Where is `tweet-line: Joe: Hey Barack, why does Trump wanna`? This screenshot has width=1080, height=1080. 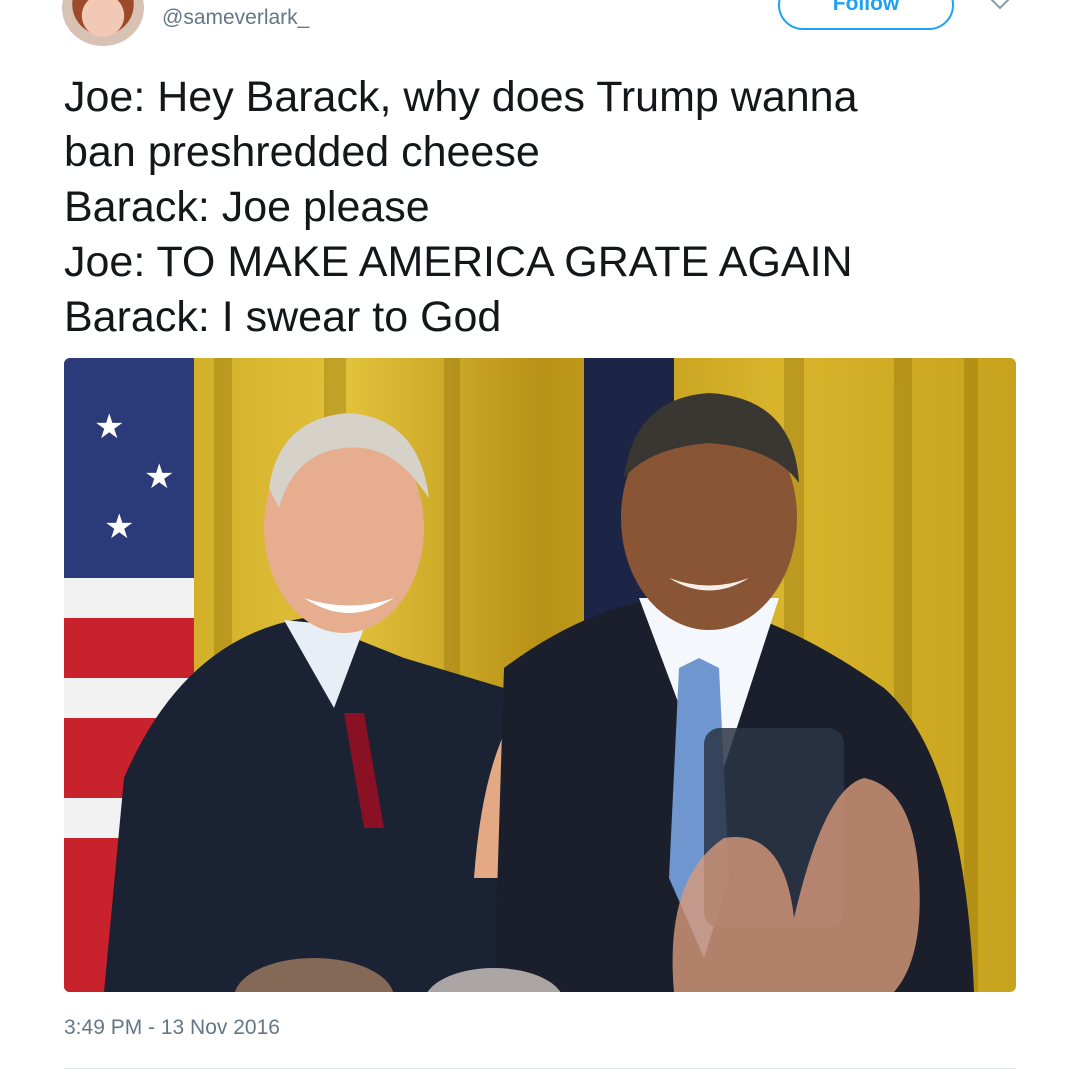
tweet-line: Joe: Hey Barack, why does Trump wanna is located at coordinates (461, 97).